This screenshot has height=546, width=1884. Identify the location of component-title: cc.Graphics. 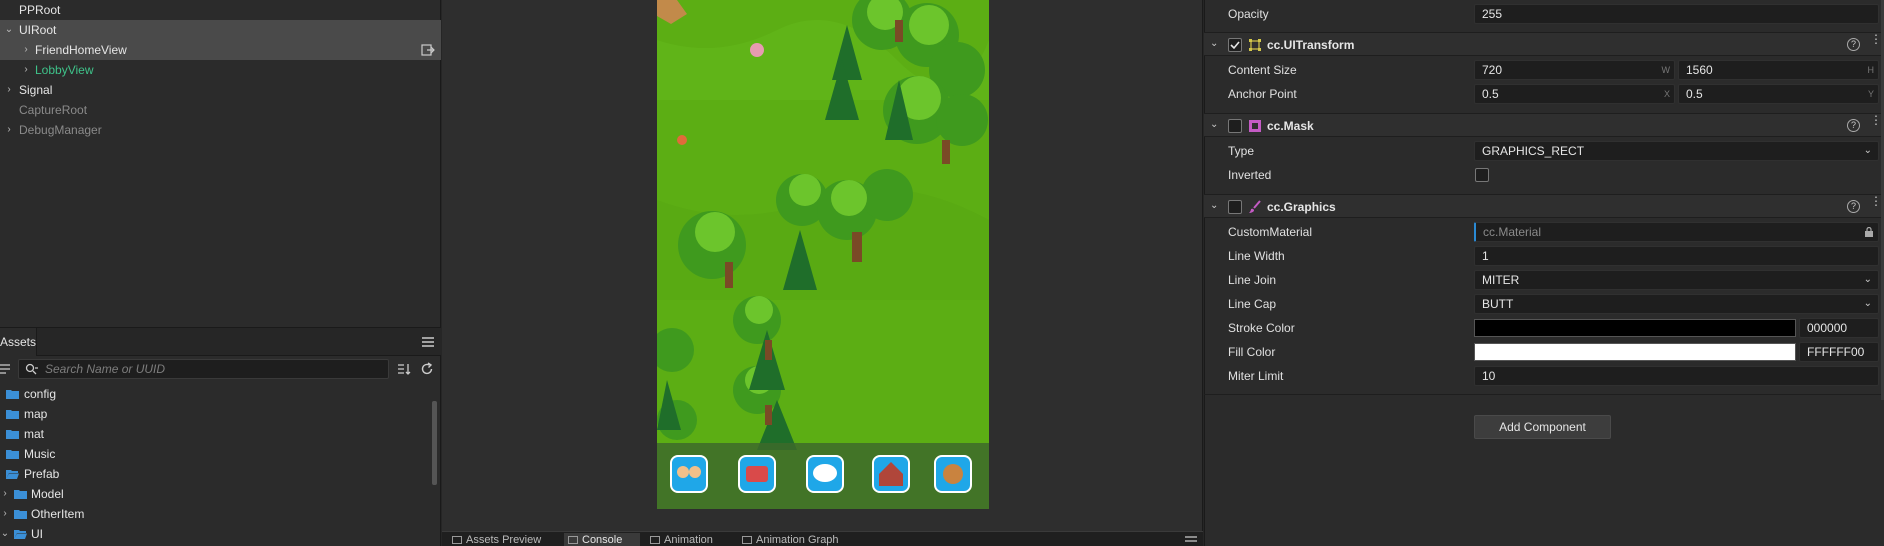
(1301, 207).